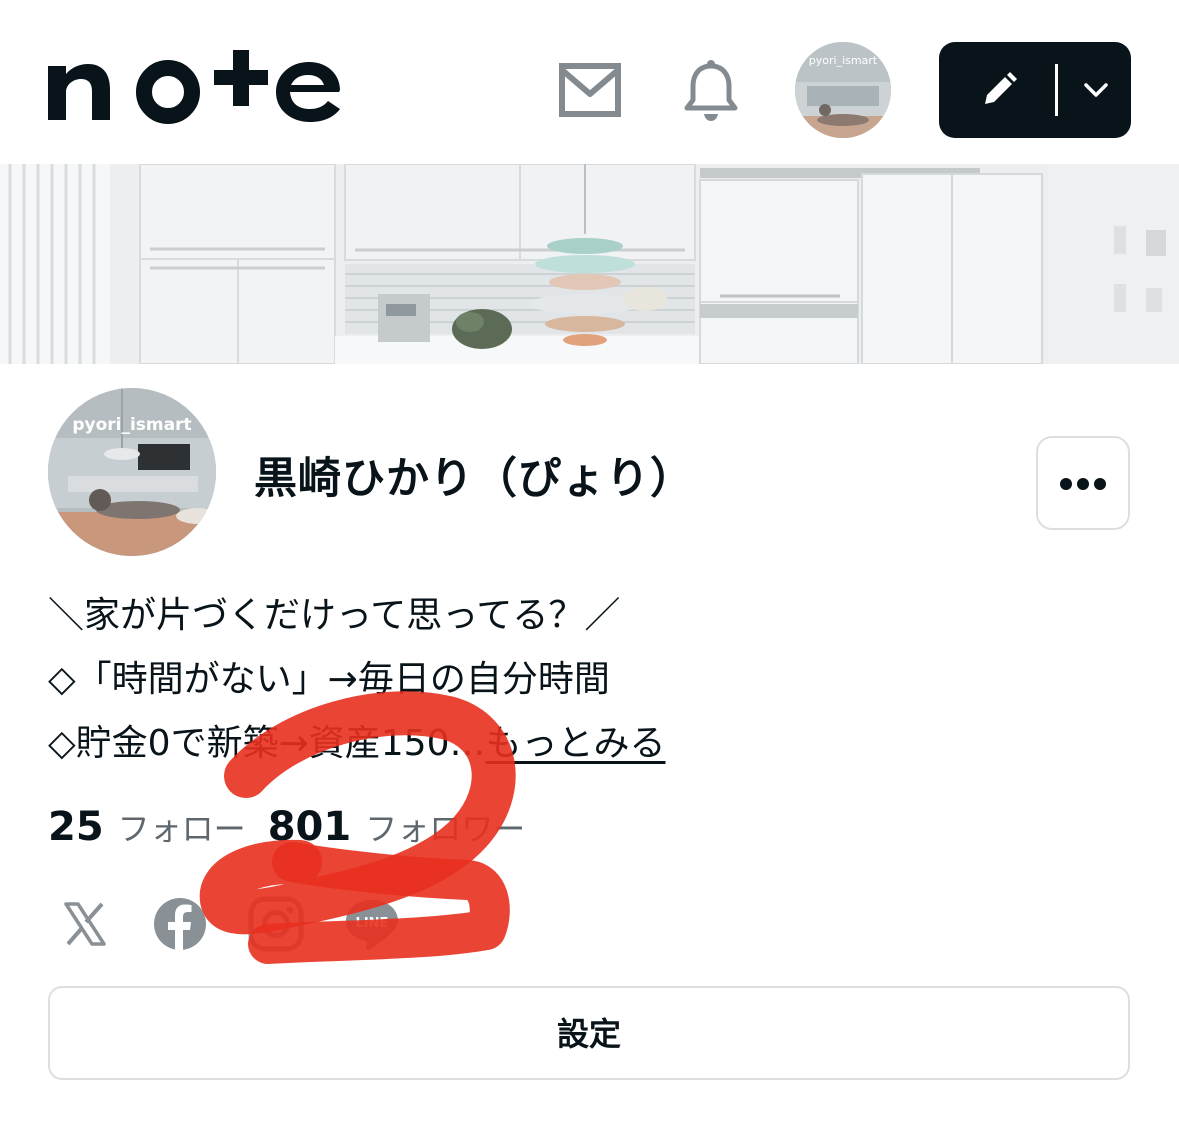  I want to click on settings-button: 設定, so click(589, 1033).